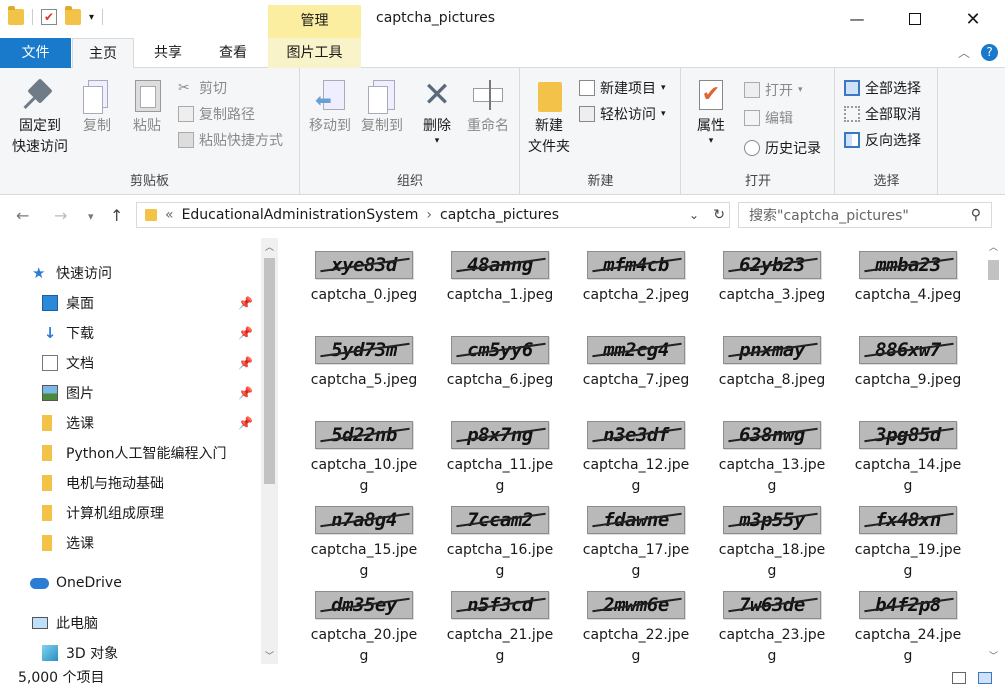  What do you see at coordinates (161, 273) in the screenshot?
I see `nav-quick-access: ★ 快速访问` at bounding box center [161, 273].